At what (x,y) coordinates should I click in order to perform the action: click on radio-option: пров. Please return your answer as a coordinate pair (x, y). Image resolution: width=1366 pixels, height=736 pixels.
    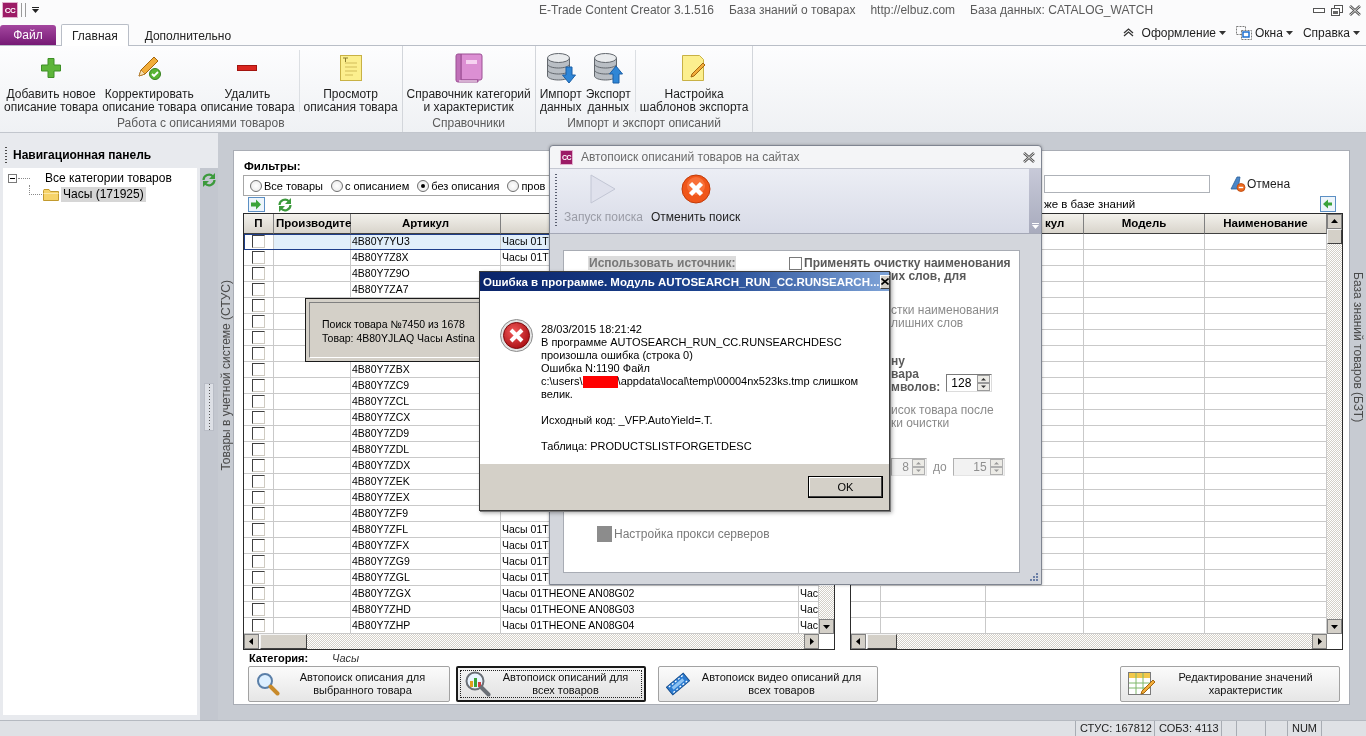
    Looking at the image, I should click on (526, 185).